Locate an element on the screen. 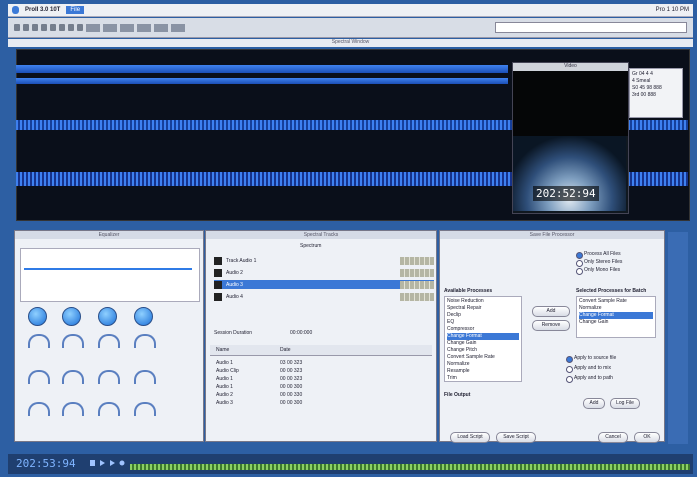  process-item: Resample is located at coordinates (483, 371).